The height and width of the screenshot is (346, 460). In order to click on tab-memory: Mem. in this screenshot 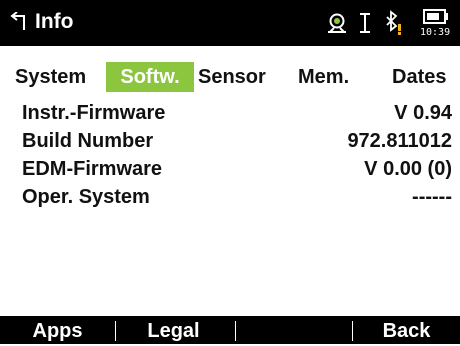, I will do `click(323, 77)`.